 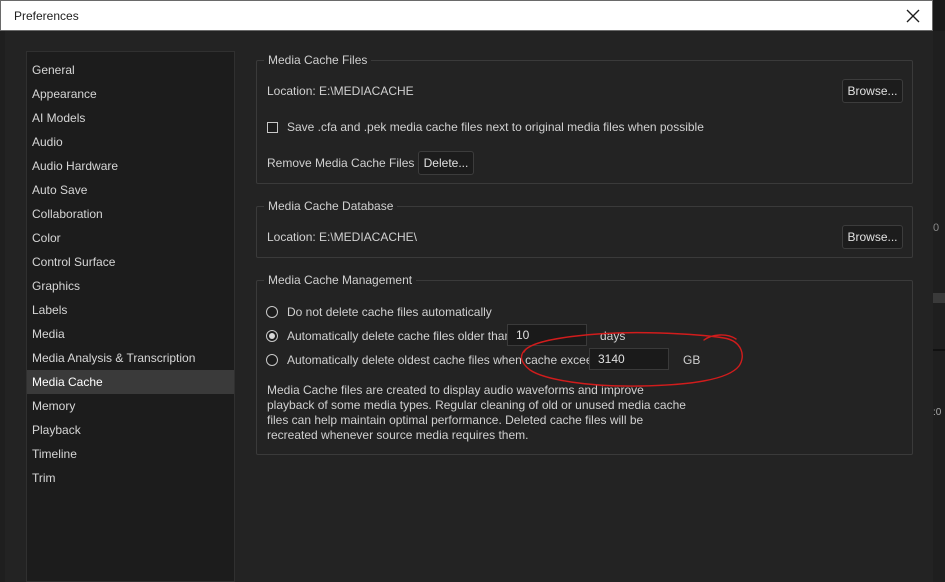 I want to click on sidebar-item-control-surface: Control Surface, so click(x=130, y=262).